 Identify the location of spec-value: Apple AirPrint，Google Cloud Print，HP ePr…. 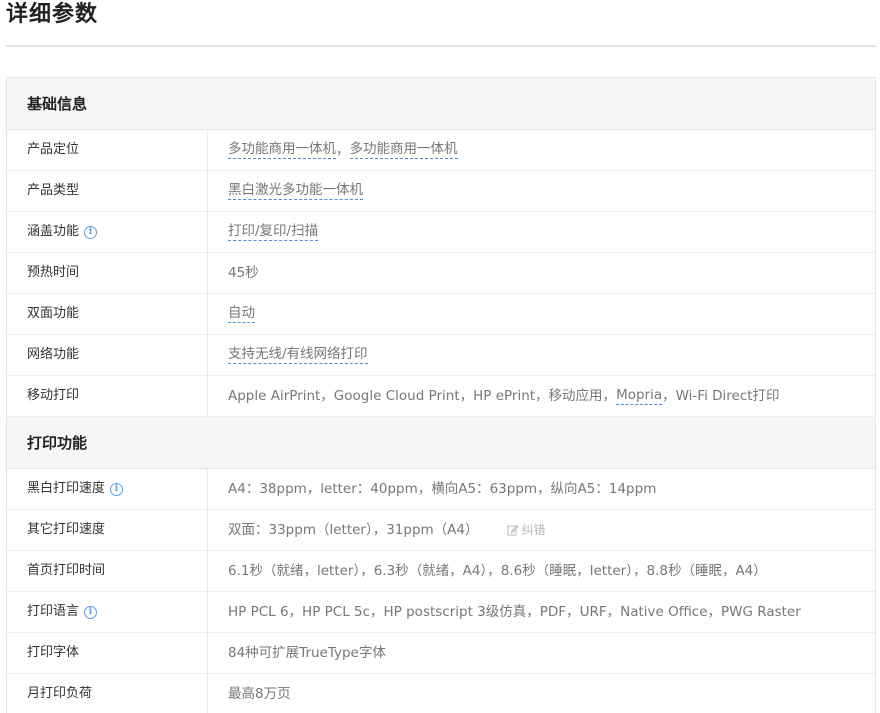
(504, 396).